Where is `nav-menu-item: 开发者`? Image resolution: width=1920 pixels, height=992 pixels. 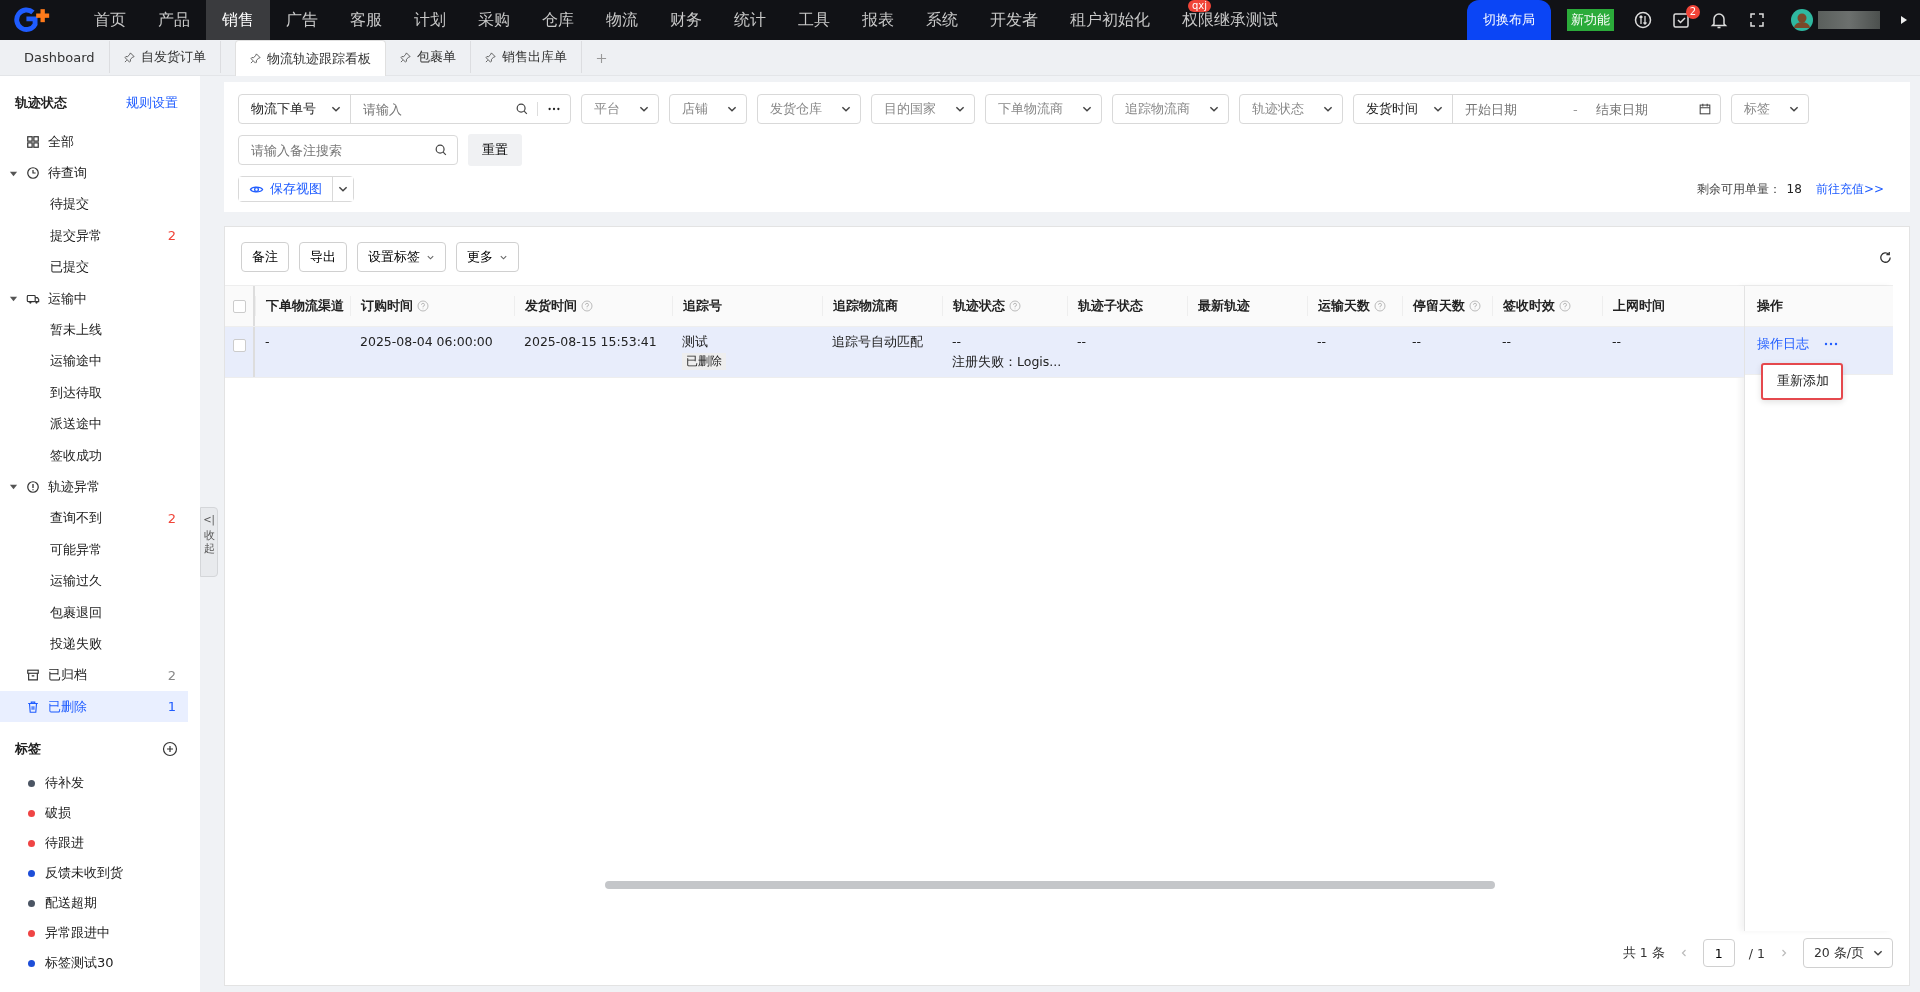 nav-menu-item: 开发者 is located at coordinates (1014, 20).